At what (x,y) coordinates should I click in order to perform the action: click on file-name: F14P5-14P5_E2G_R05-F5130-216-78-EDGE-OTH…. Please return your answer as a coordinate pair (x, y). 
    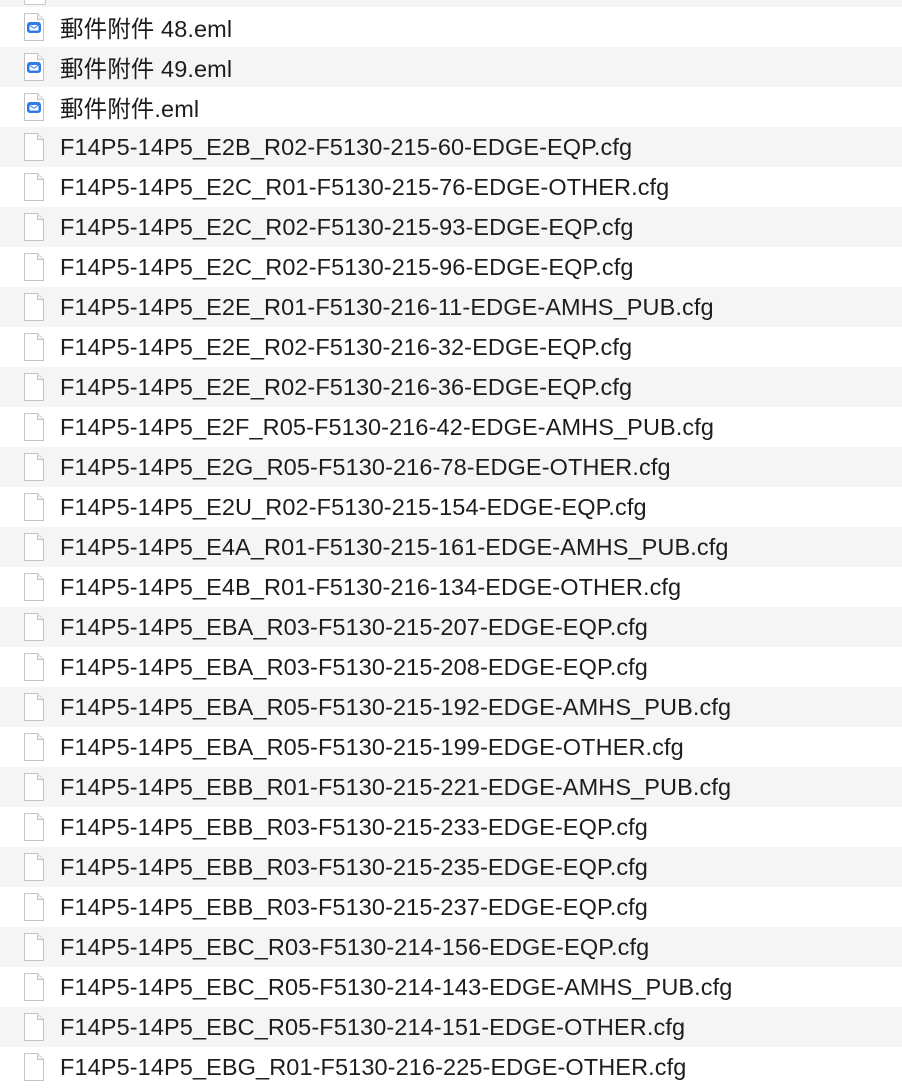
    Looking at the image, I should click on (365, 466).